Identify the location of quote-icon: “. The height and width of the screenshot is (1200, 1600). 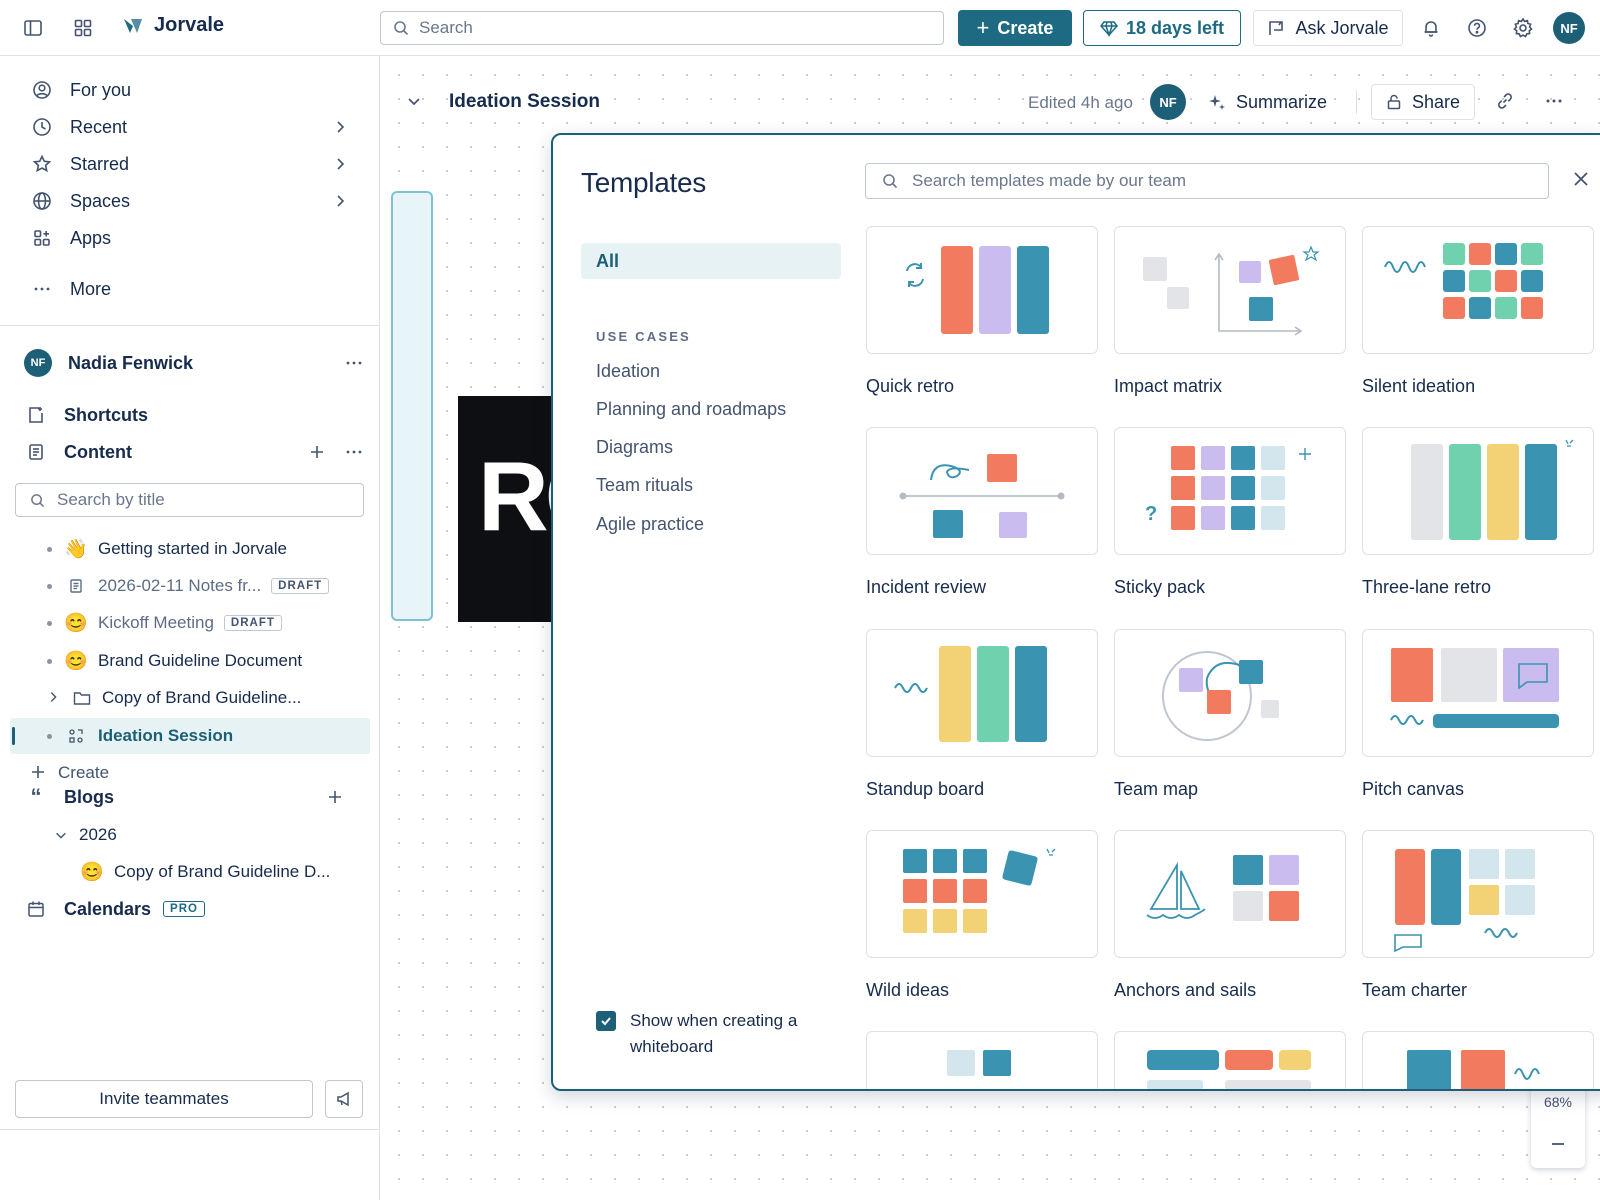
(36, 796).